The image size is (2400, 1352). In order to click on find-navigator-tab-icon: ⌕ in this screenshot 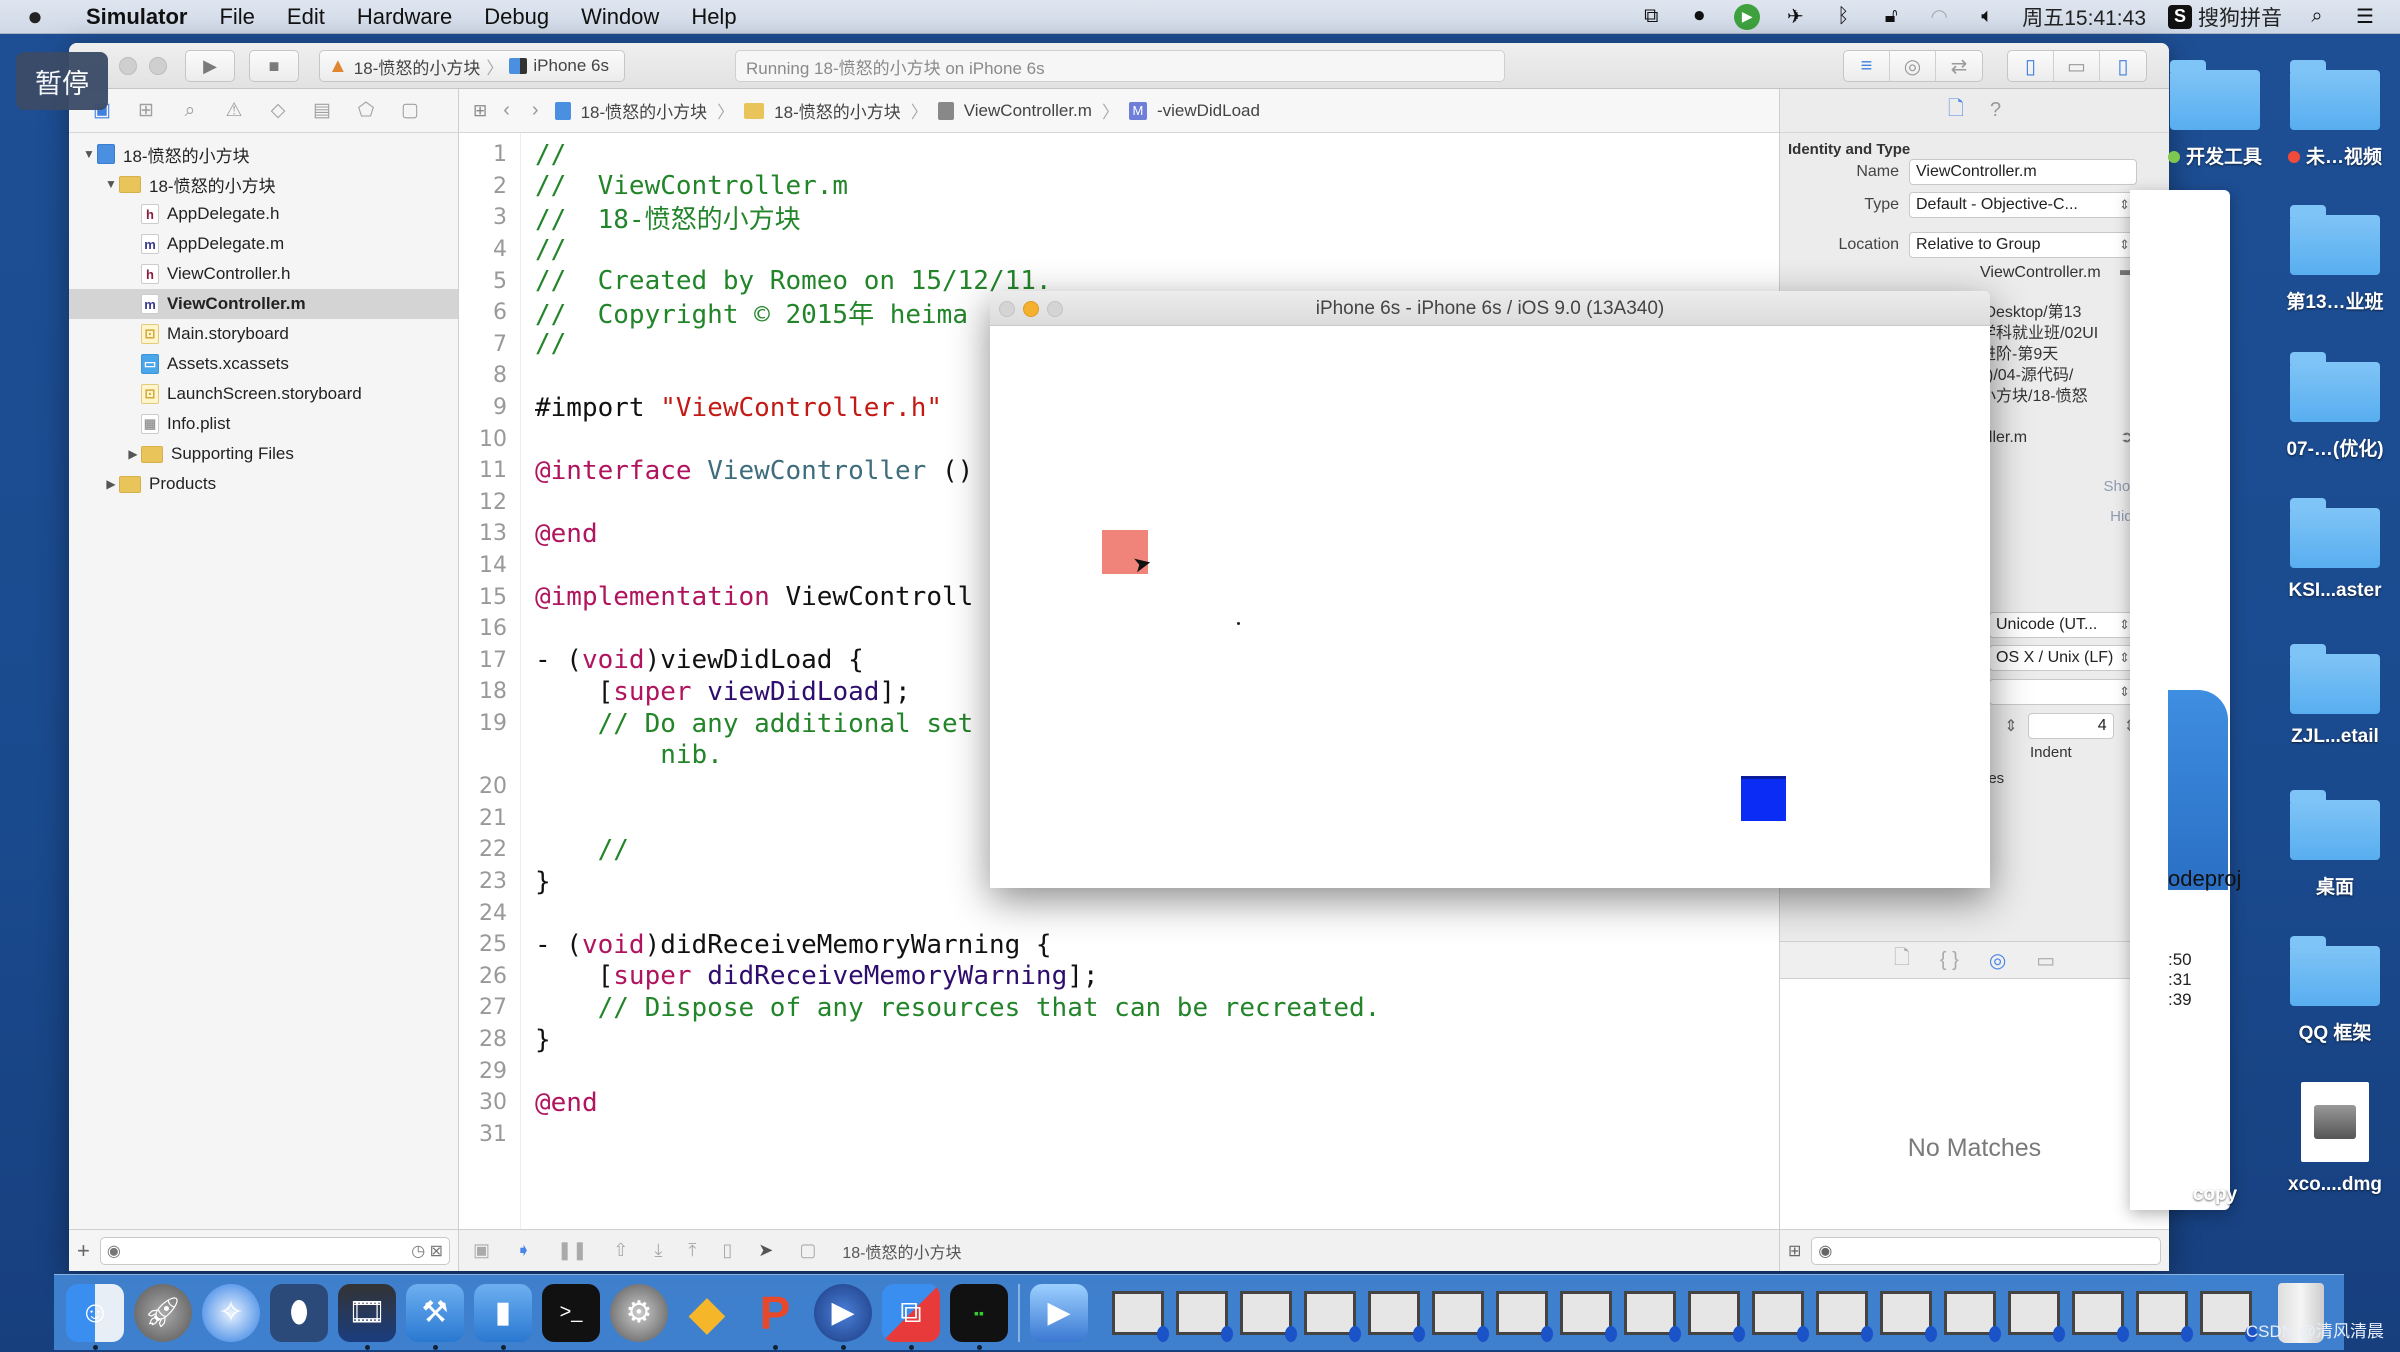, I will do `click(190, 111)`.